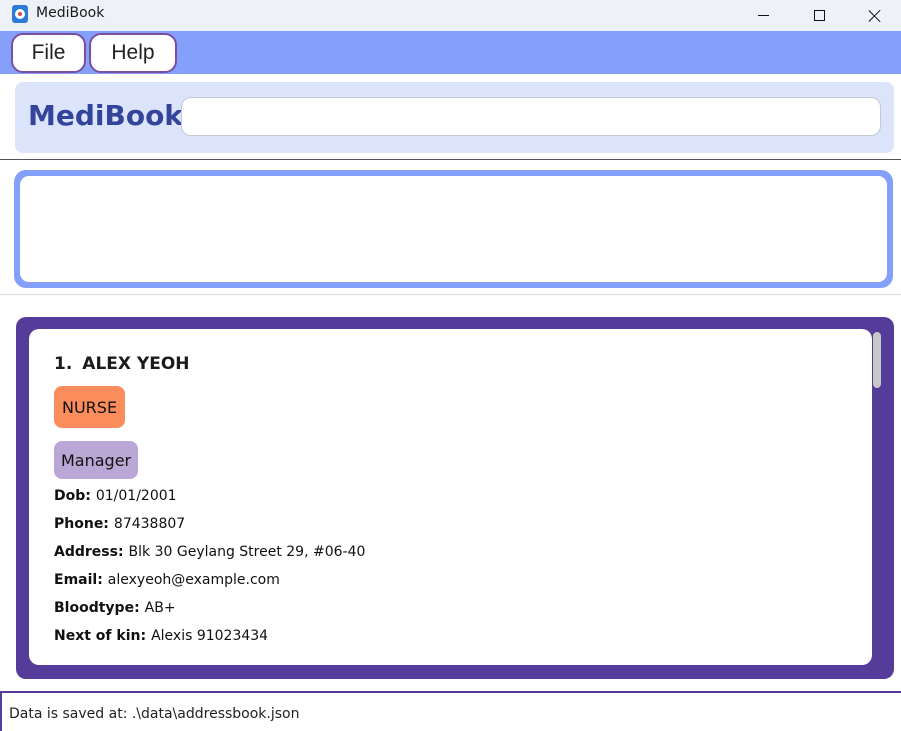 This screenshot has height=731, width=901. I want to click on address-field: Address: Blk 30 Geylang Street 29, #06-40, so click(209, 552).